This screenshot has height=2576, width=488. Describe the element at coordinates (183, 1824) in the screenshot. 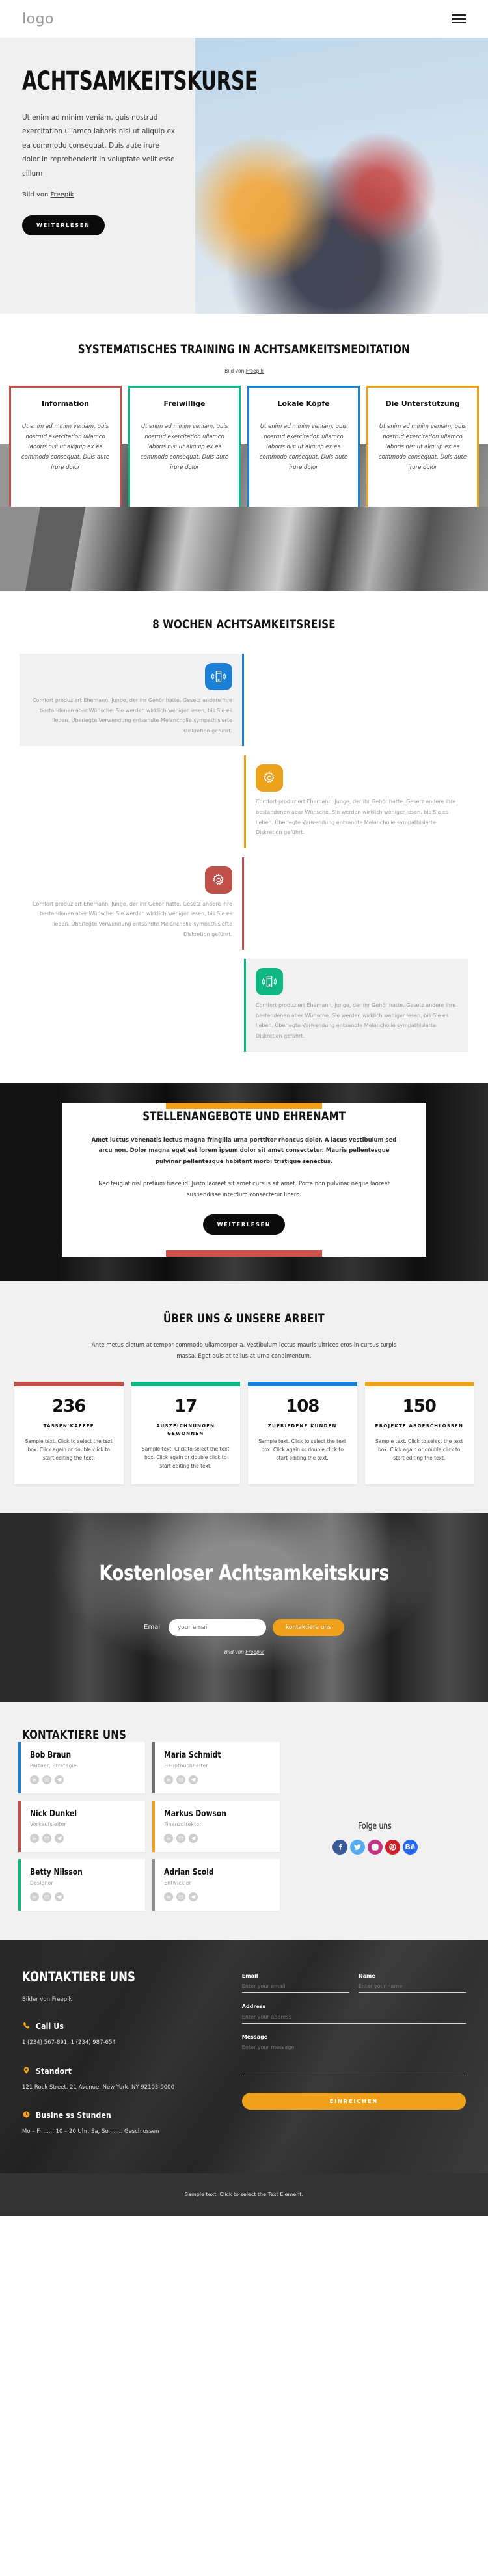

I see `team-member-role: Finanzdirektor` at that location.